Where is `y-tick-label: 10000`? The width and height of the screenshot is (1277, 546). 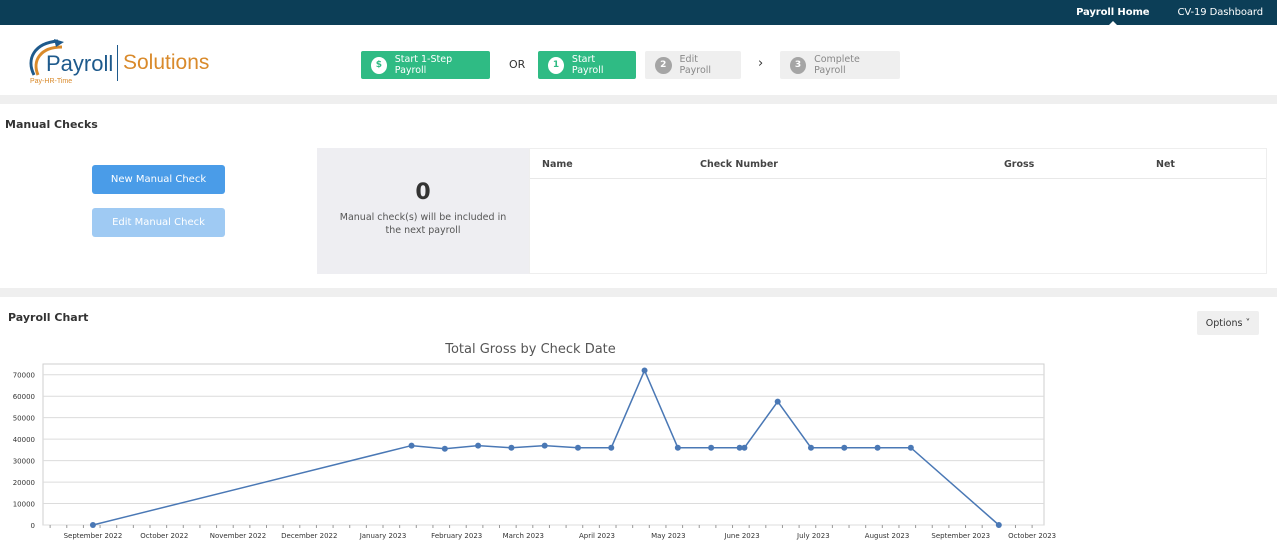 y-tick-label: 10000 is located at coordinates (24, 505).